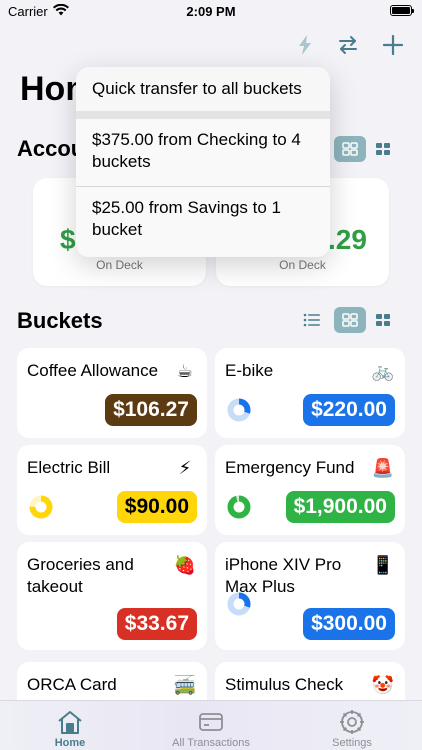 This screenshot has width=422, height=750. I want to click on bucket-balance: $1,900.00, so click(340, 507).